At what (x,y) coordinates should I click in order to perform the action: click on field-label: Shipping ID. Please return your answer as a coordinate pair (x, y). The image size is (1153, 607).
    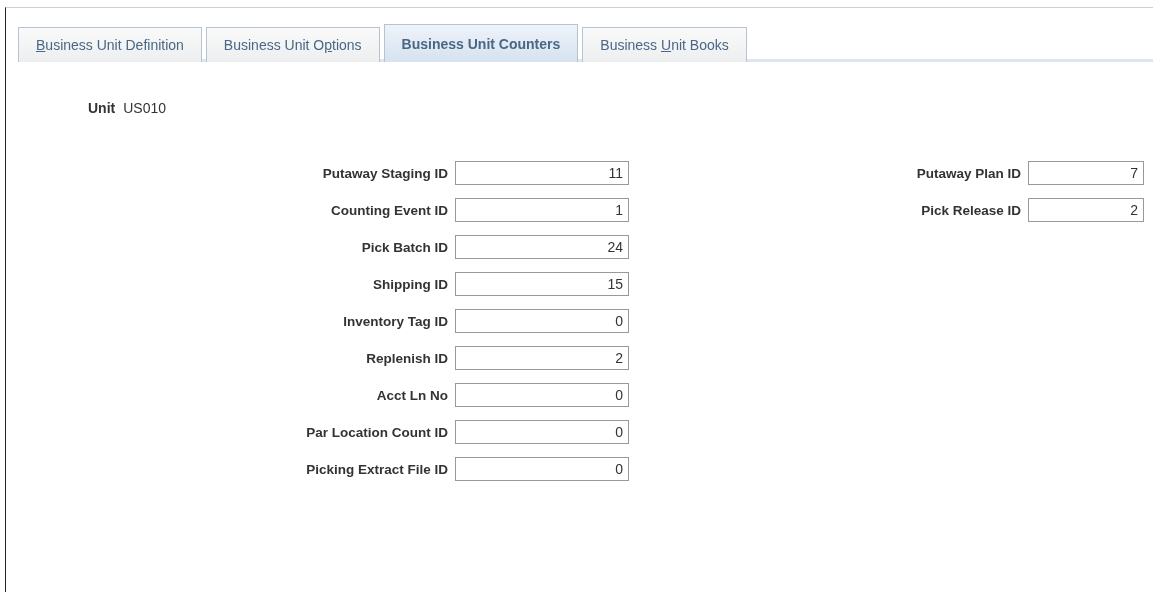
    Looking at the image, I should click on (410, 284).